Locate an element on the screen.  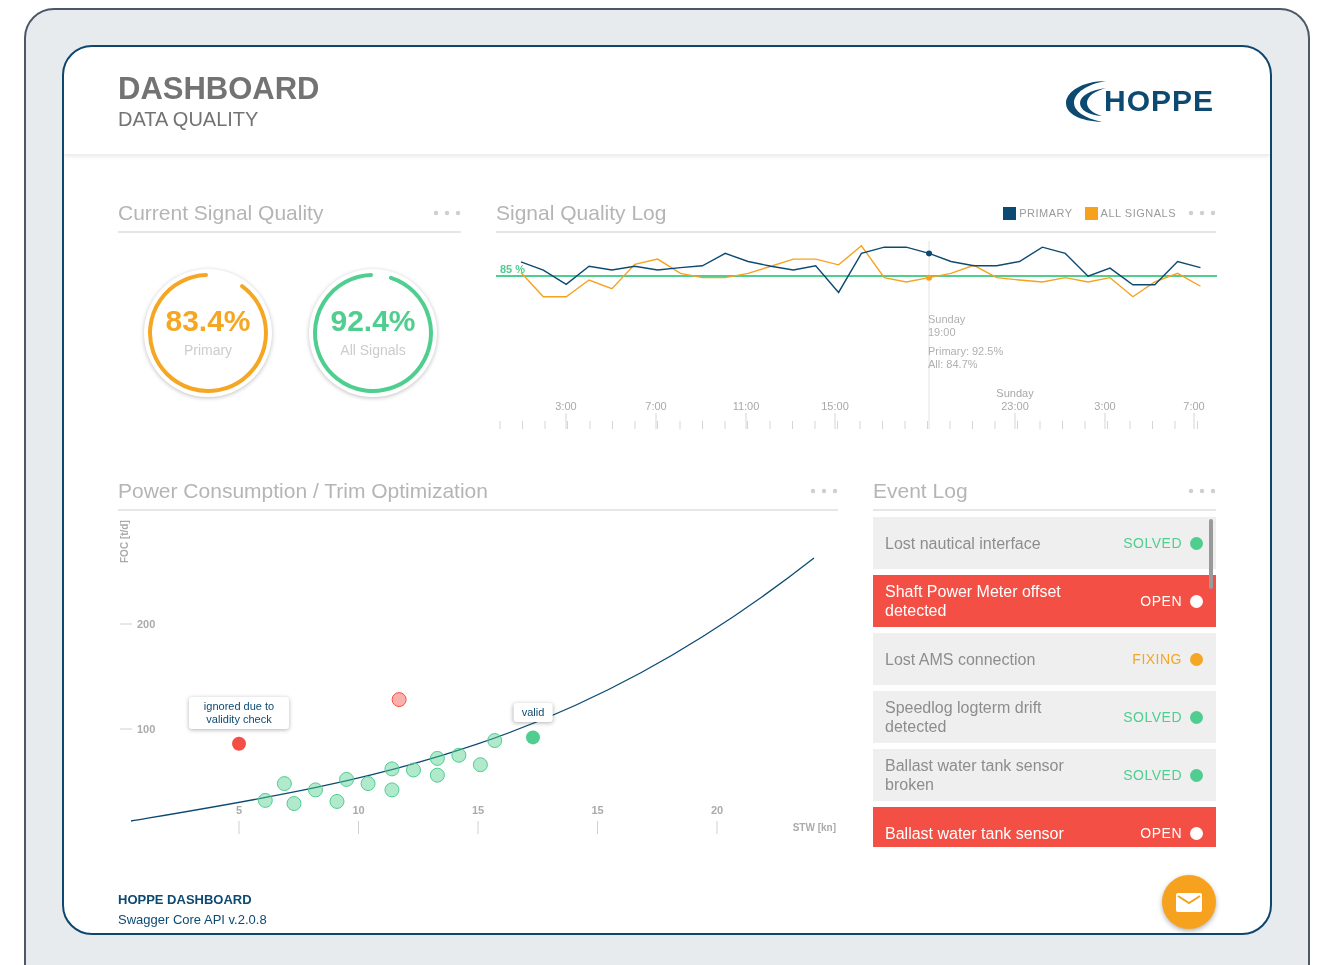
mail-icon is located at coordinates (1189, 902).